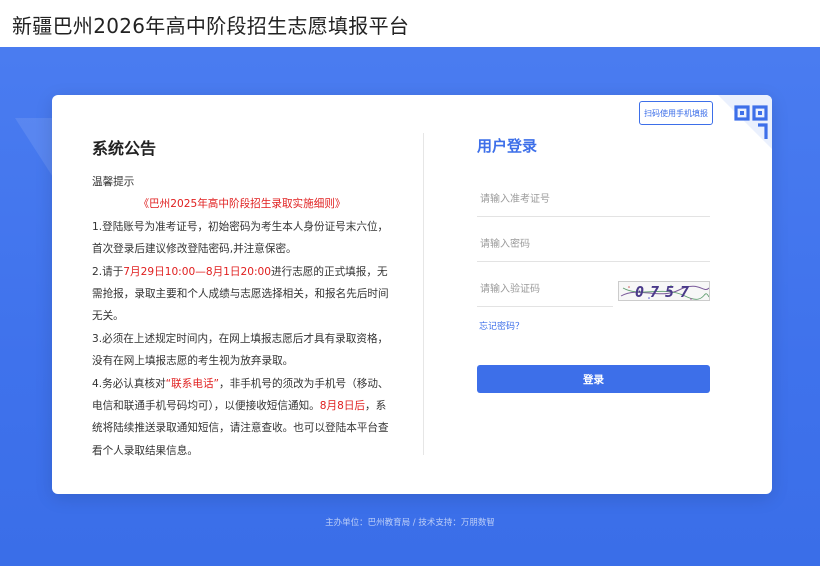 The width and height of the screenshot is (820, 566). What do you see at coordinates (342, 406) in the screenshot?
I see `notice-item-4-date: 8月8日后` at bounding box center [342, 406].